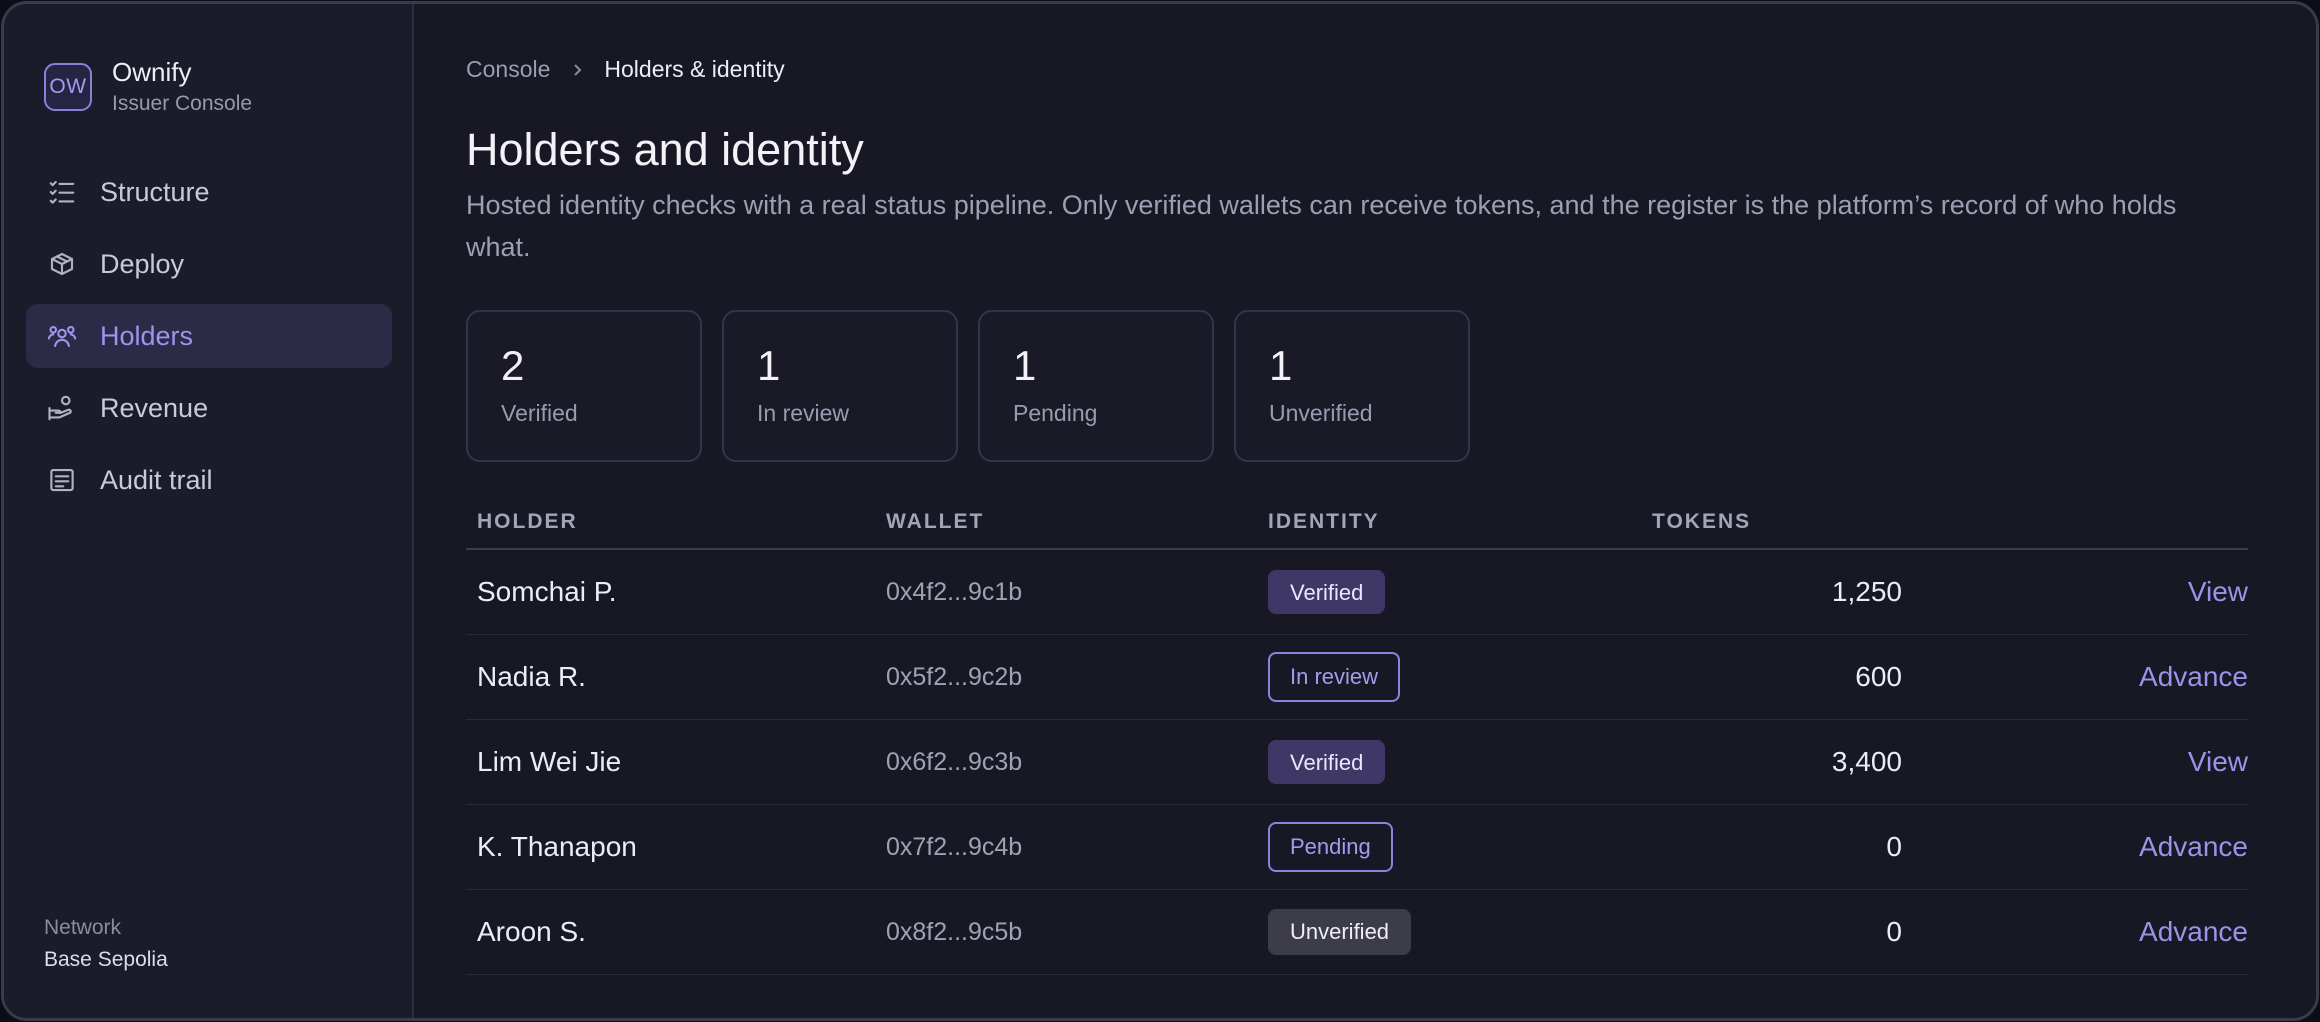 This screenshot has width=2320, height=1022. I want to click on holder-name: Lim Wei Jie, so click(549, 761).